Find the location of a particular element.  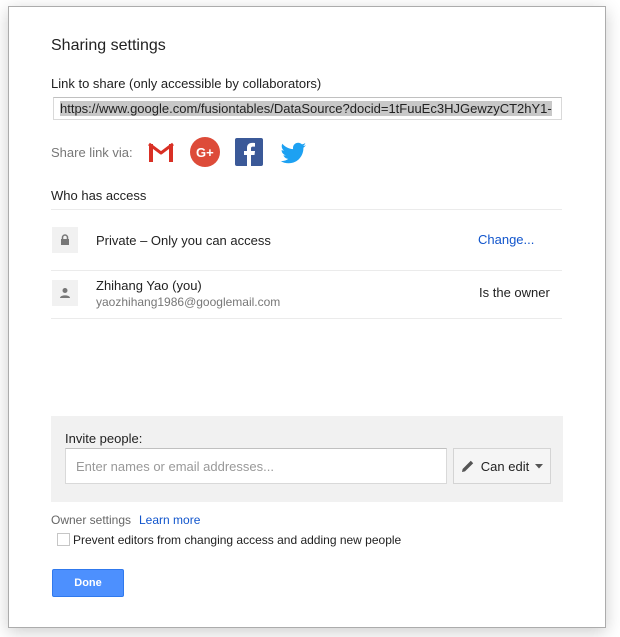

facebook-icon is located at coordinates (249, 152).